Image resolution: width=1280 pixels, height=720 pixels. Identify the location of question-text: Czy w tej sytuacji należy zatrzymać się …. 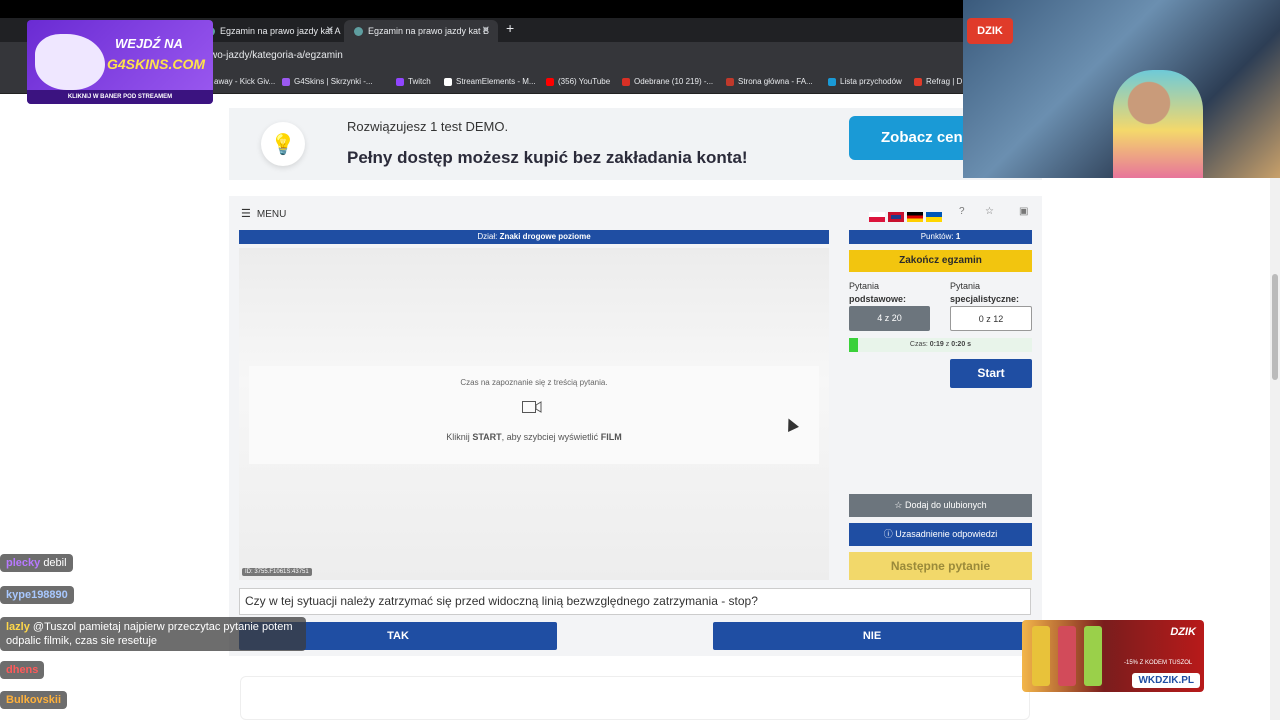
(635, 601).